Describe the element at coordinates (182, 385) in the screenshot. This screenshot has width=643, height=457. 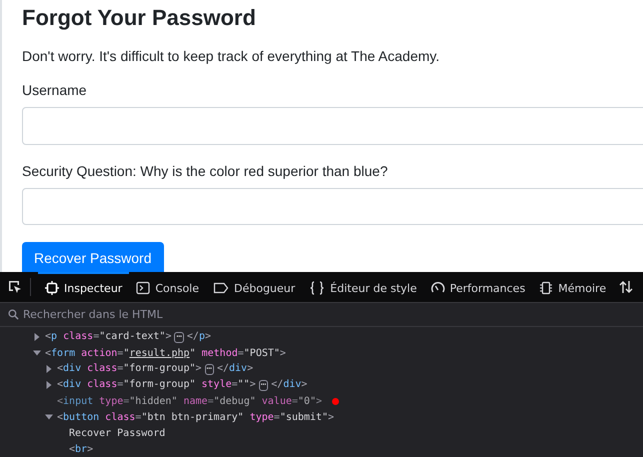
I see `markup-line: <div class="form-group" style=""> ⋯ </div>` at that location.